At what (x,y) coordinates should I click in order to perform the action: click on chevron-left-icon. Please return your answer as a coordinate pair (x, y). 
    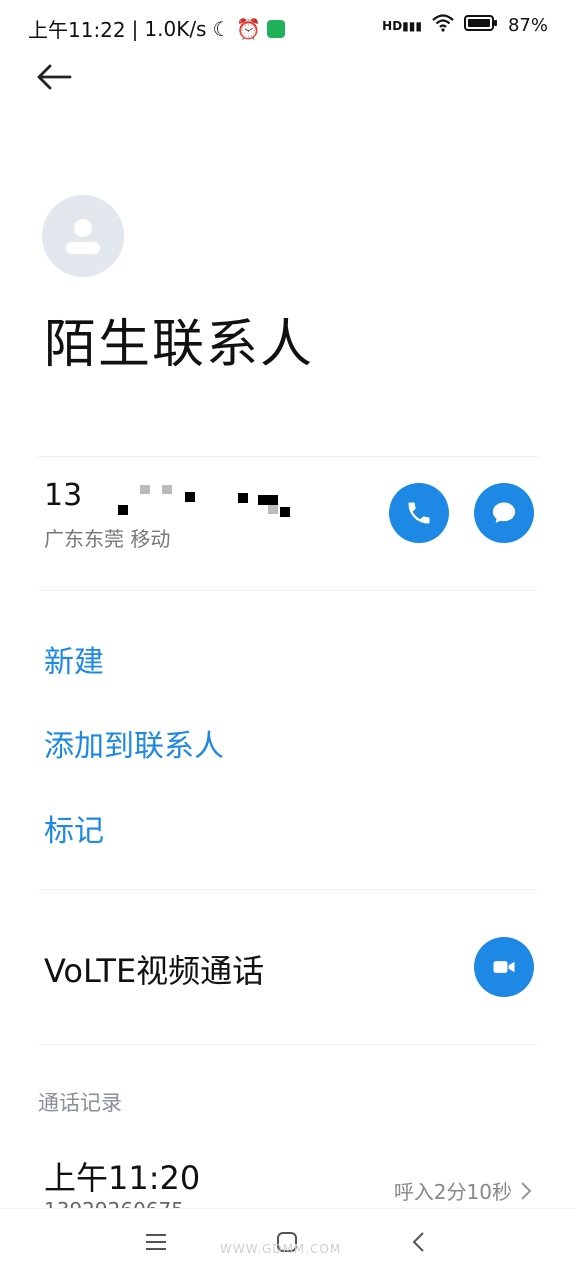
    Looking at the image, I should click on (418, 1242).